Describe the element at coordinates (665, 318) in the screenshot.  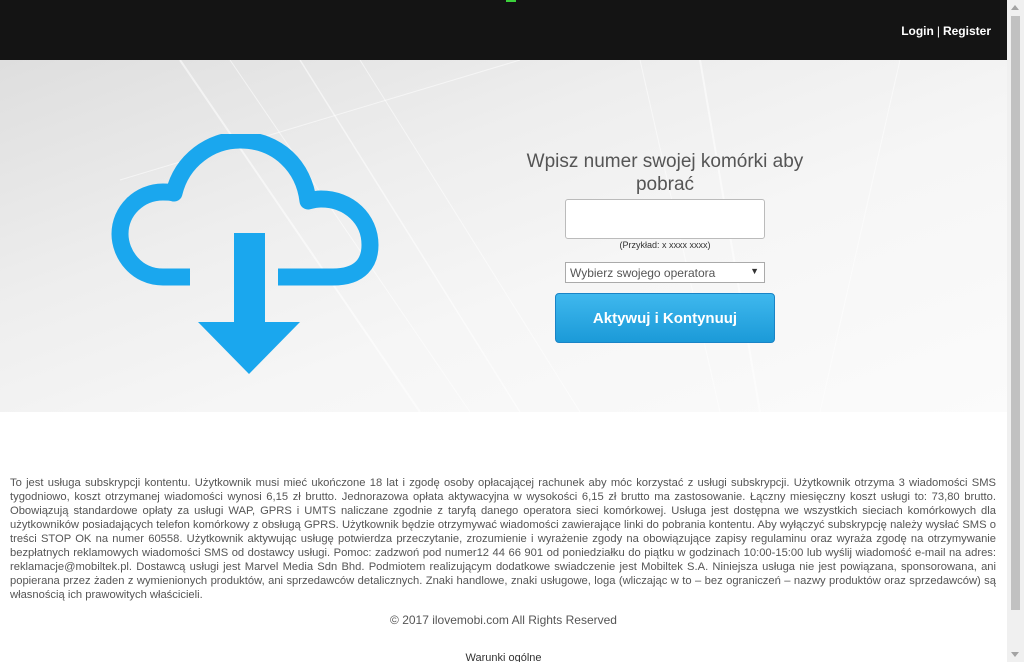
I see `activate-continue-button: Aktywuj i Kontynuuj` at that location.